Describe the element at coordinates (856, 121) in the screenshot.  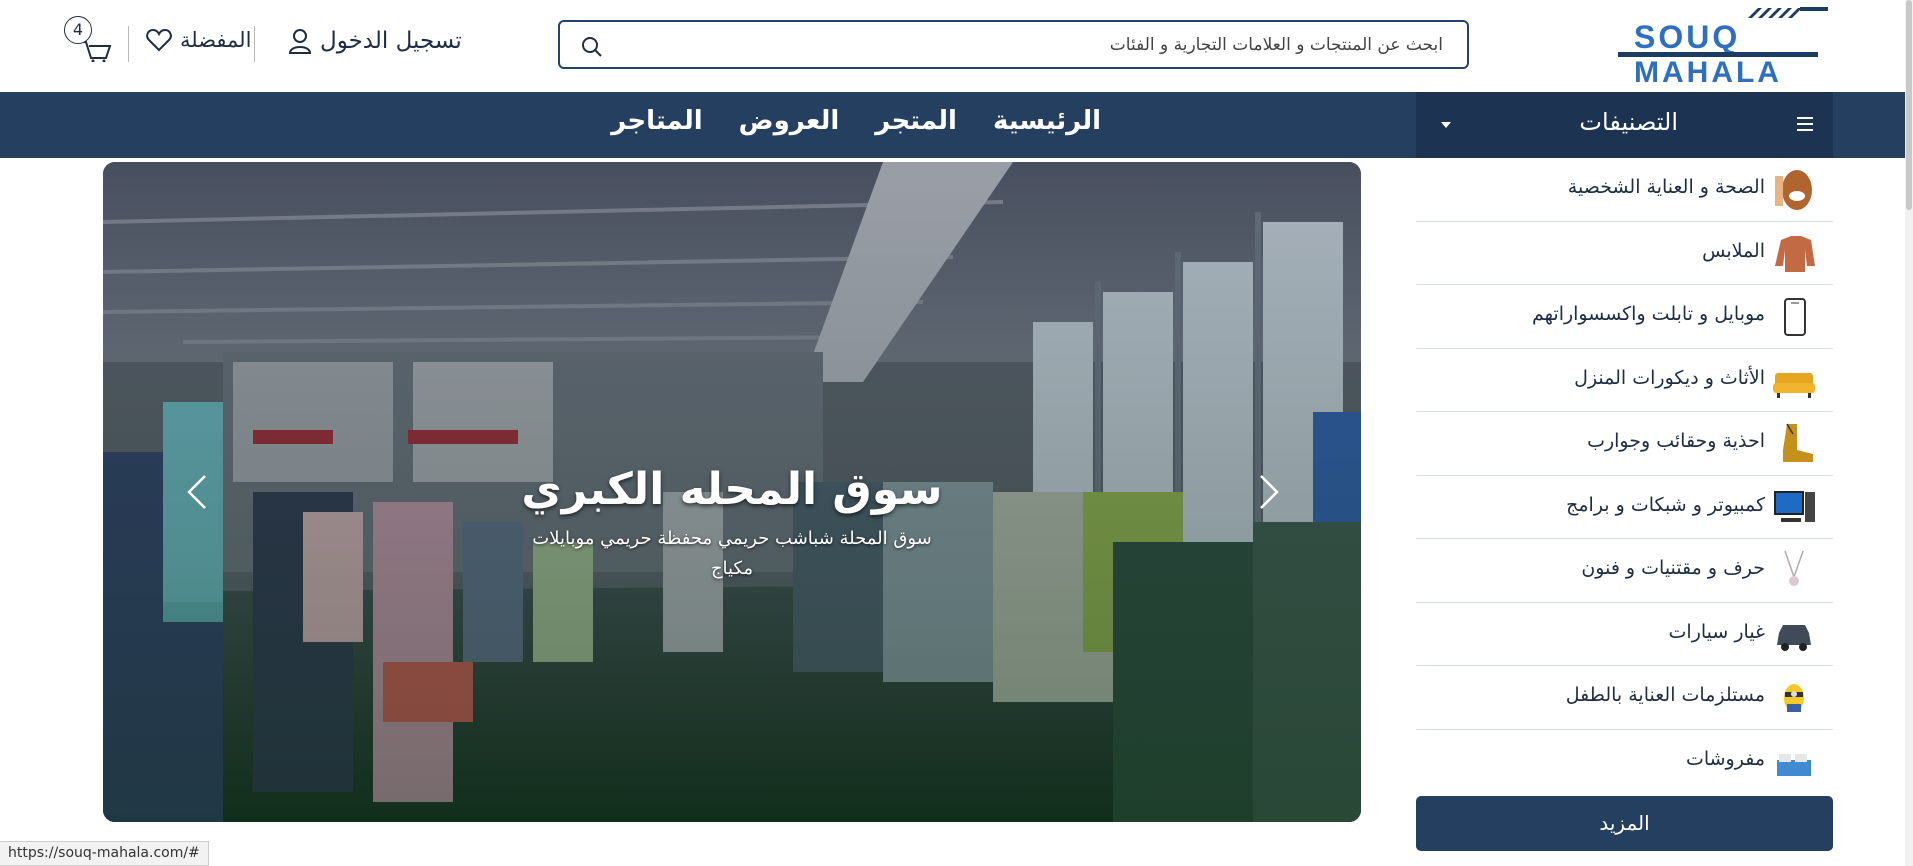
I see `nav-links: الرئيسية المتجر العروض المتاجر` at that location.